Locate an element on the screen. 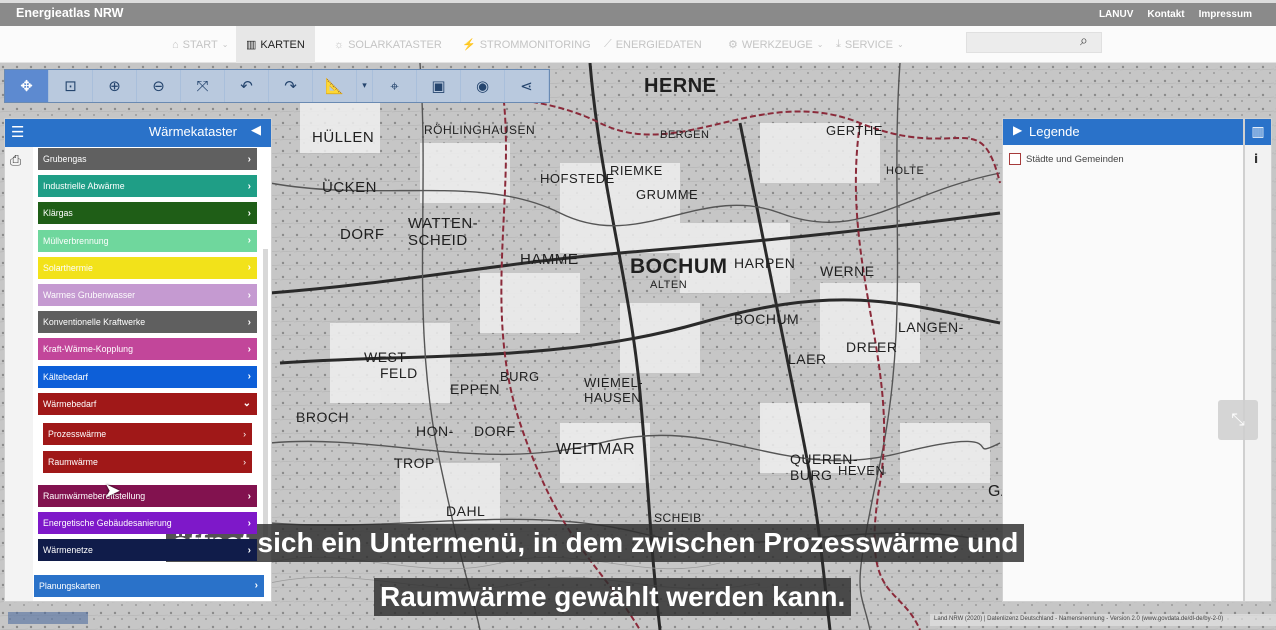  map-label: RIEMKE is located at coordinates (636, 170).